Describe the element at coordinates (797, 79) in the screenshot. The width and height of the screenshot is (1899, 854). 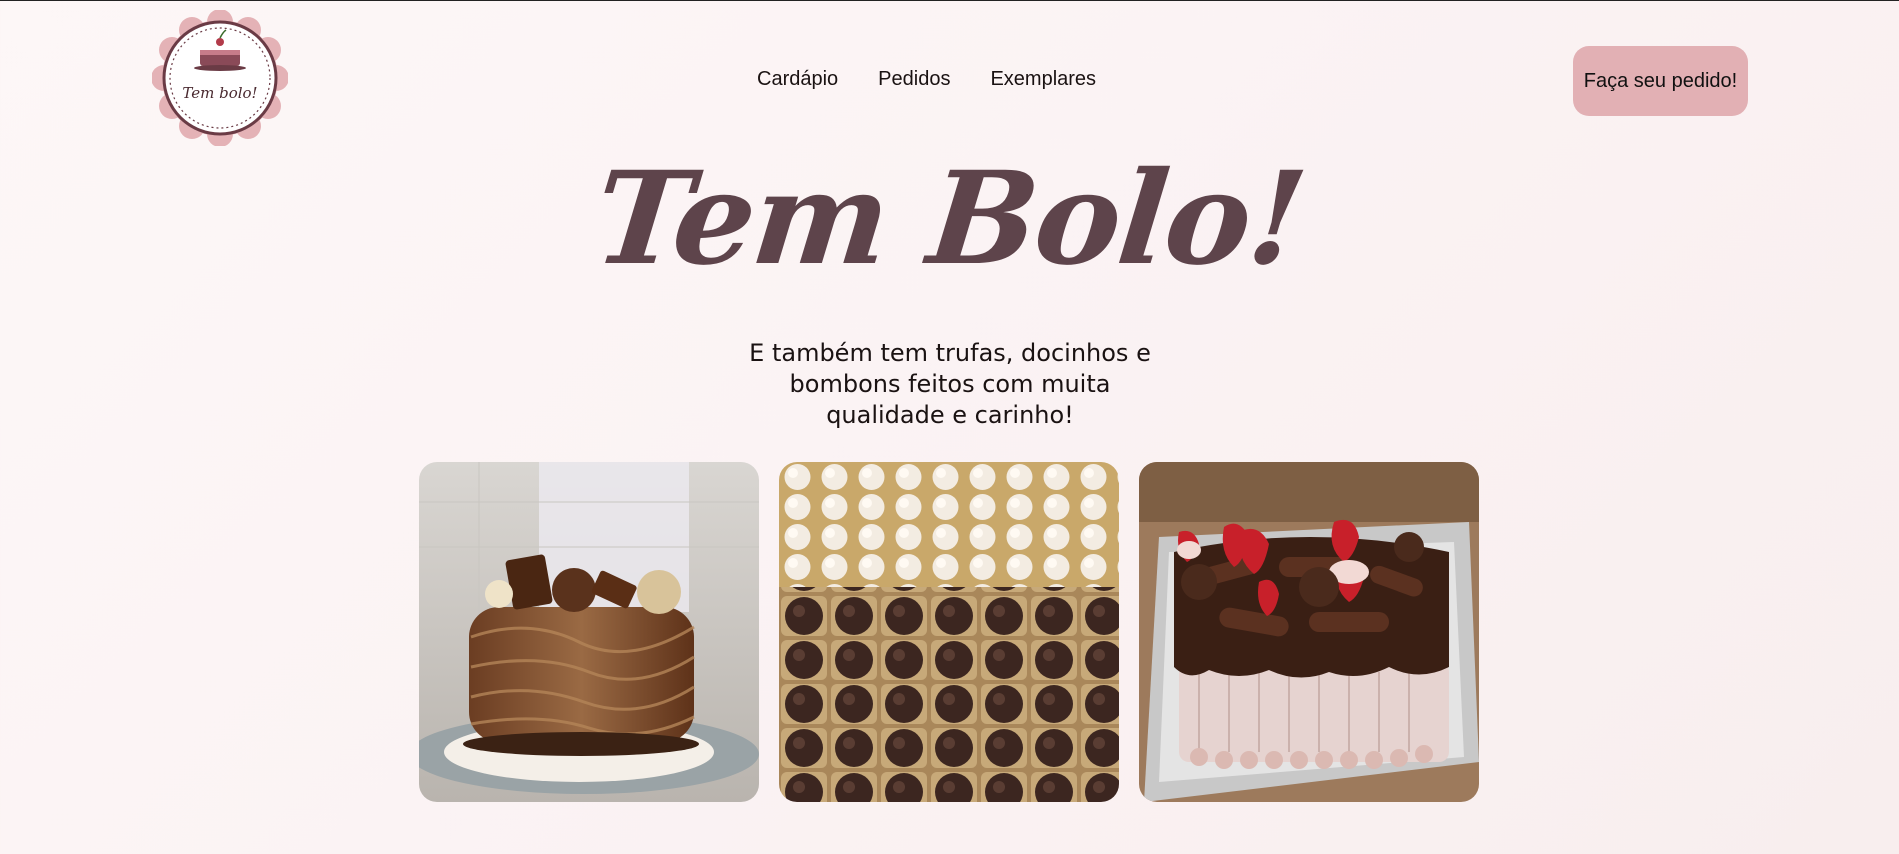
I see `nav-item-cardapio: Cardápio` at that location.